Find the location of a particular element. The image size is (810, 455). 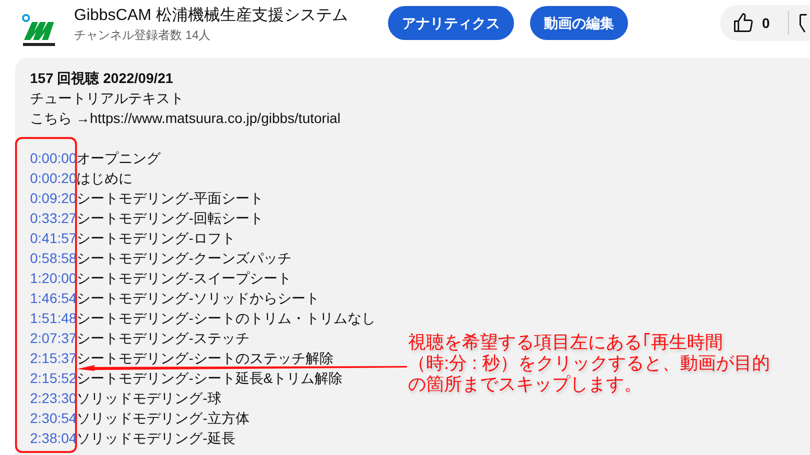

chapter-title: シートモデリング-スイープシート is located at coordinates (184, 278).